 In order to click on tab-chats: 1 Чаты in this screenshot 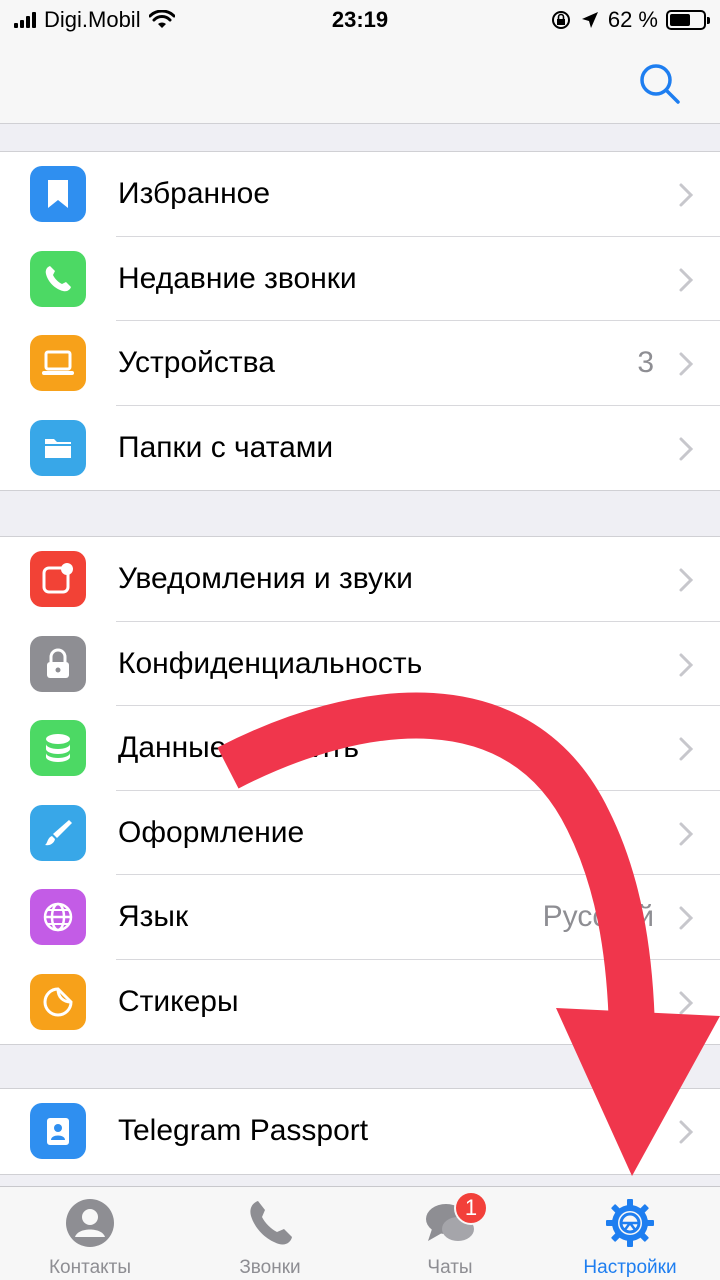, I will do `click(450, 1233)`.